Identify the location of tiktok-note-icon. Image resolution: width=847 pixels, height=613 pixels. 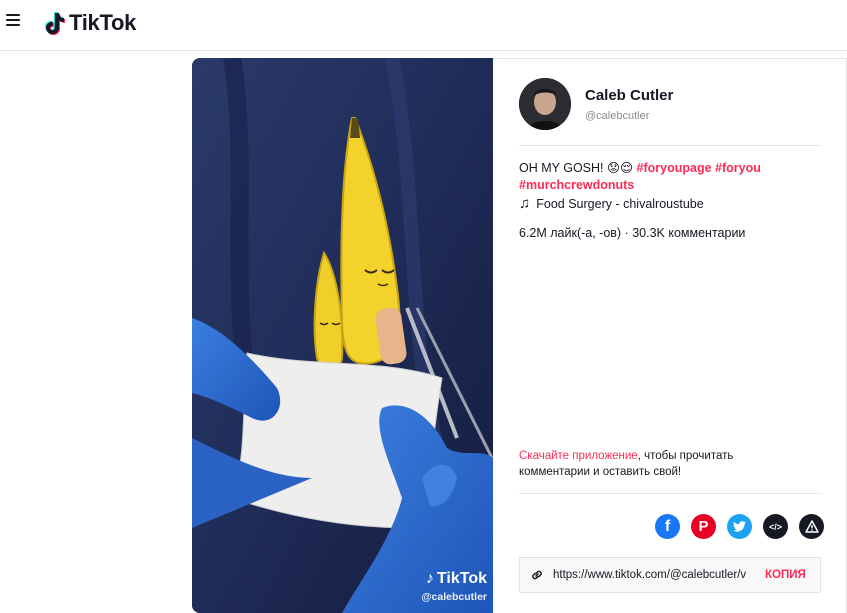
(55, 23).